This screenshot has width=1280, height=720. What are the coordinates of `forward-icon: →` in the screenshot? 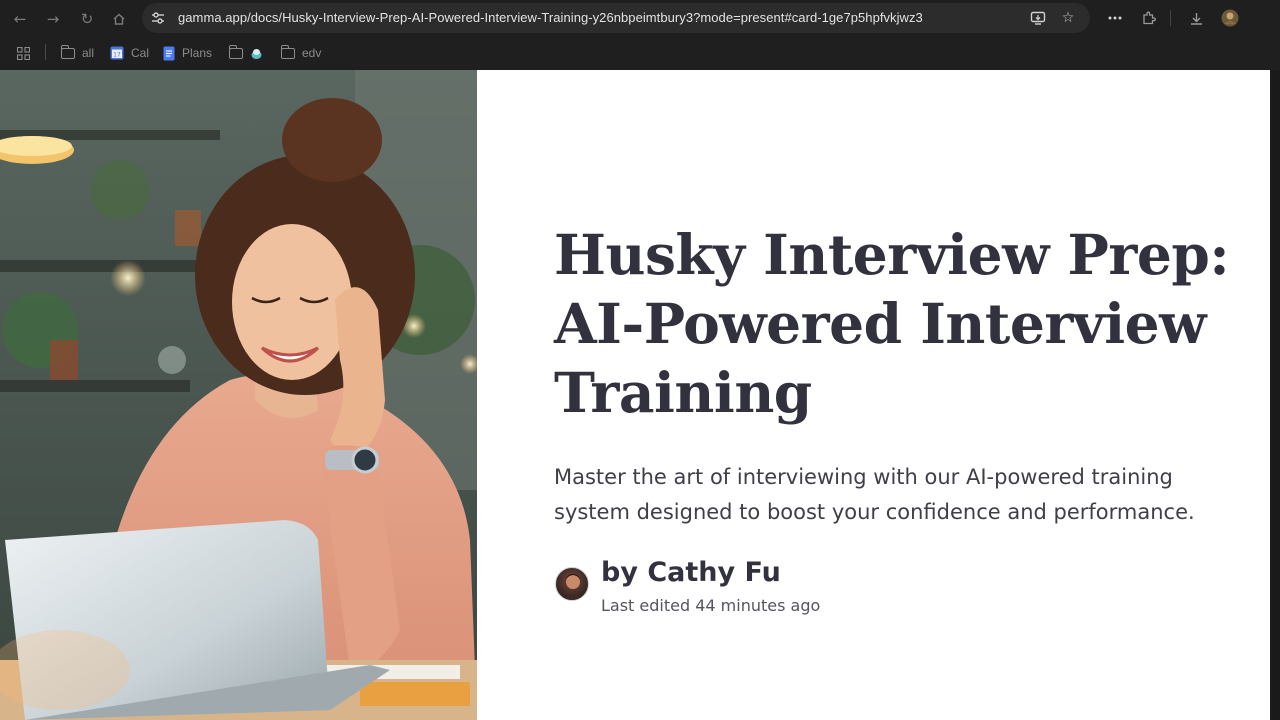 It's located at (53, 19).